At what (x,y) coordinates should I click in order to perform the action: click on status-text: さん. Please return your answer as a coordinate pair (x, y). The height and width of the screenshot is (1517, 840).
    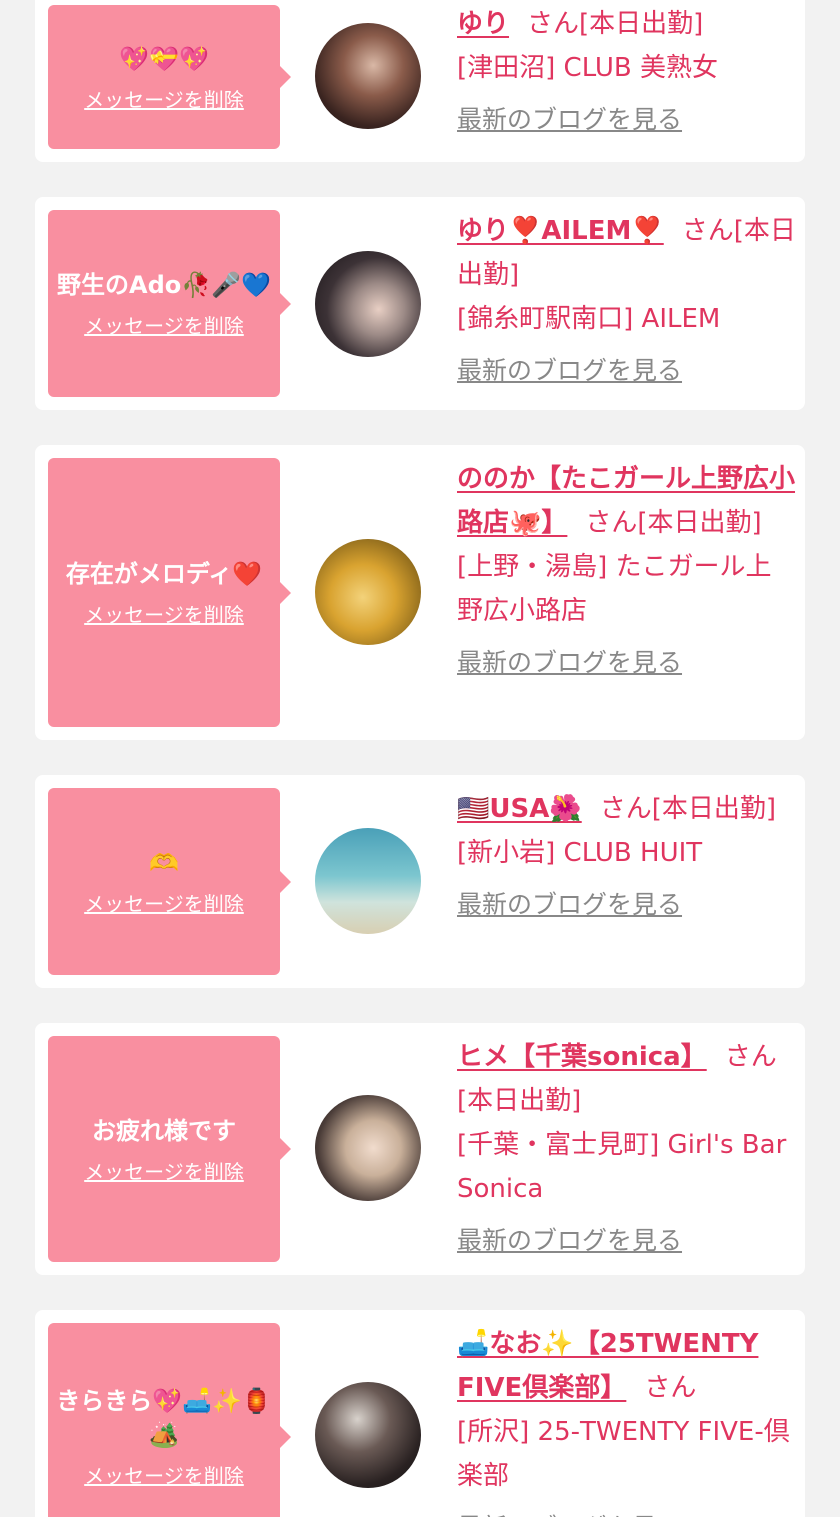
    Looking at the image, I should click on (670, 1388).